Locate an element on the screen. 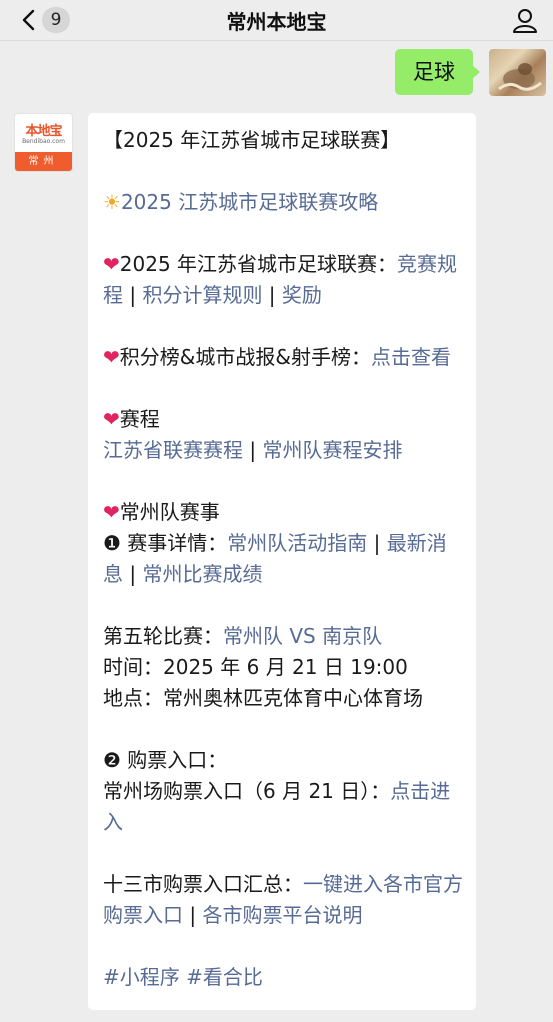  match-link: 常州队 VS 南京队 is located at coordinates (302, 636).